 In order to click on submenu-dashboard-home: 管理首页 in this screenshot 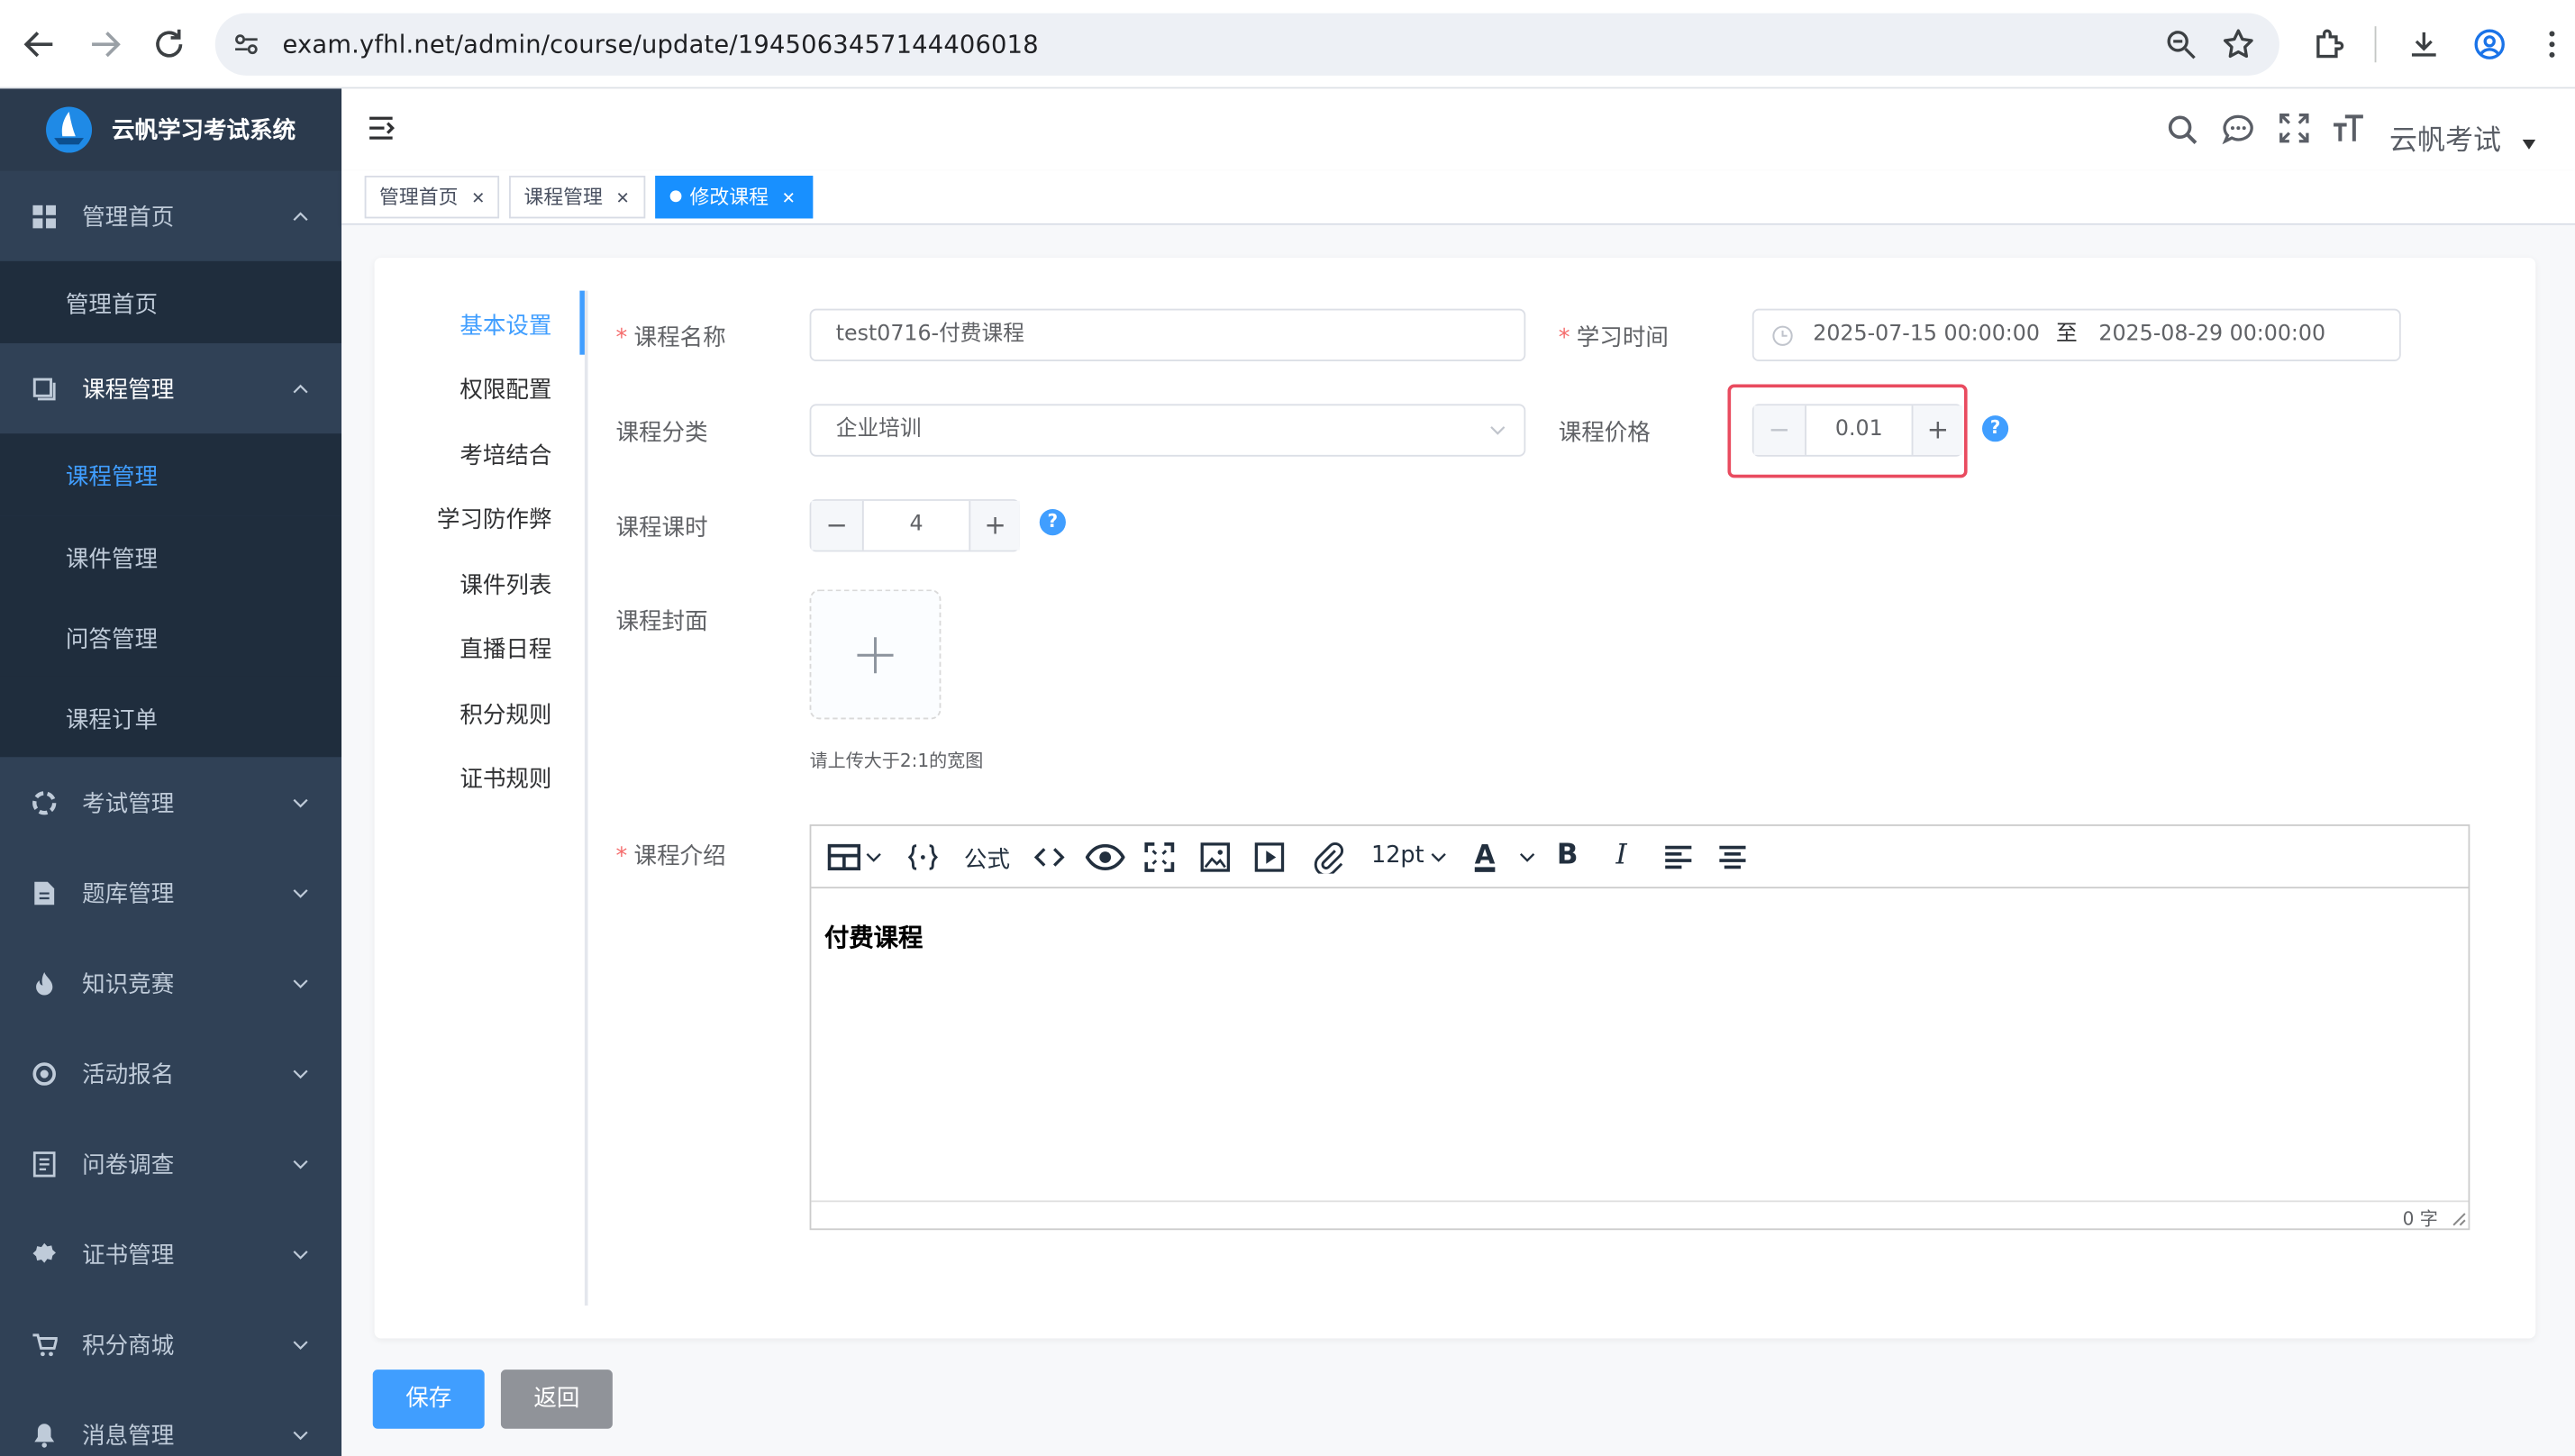, I will do `click(171, 301)`.